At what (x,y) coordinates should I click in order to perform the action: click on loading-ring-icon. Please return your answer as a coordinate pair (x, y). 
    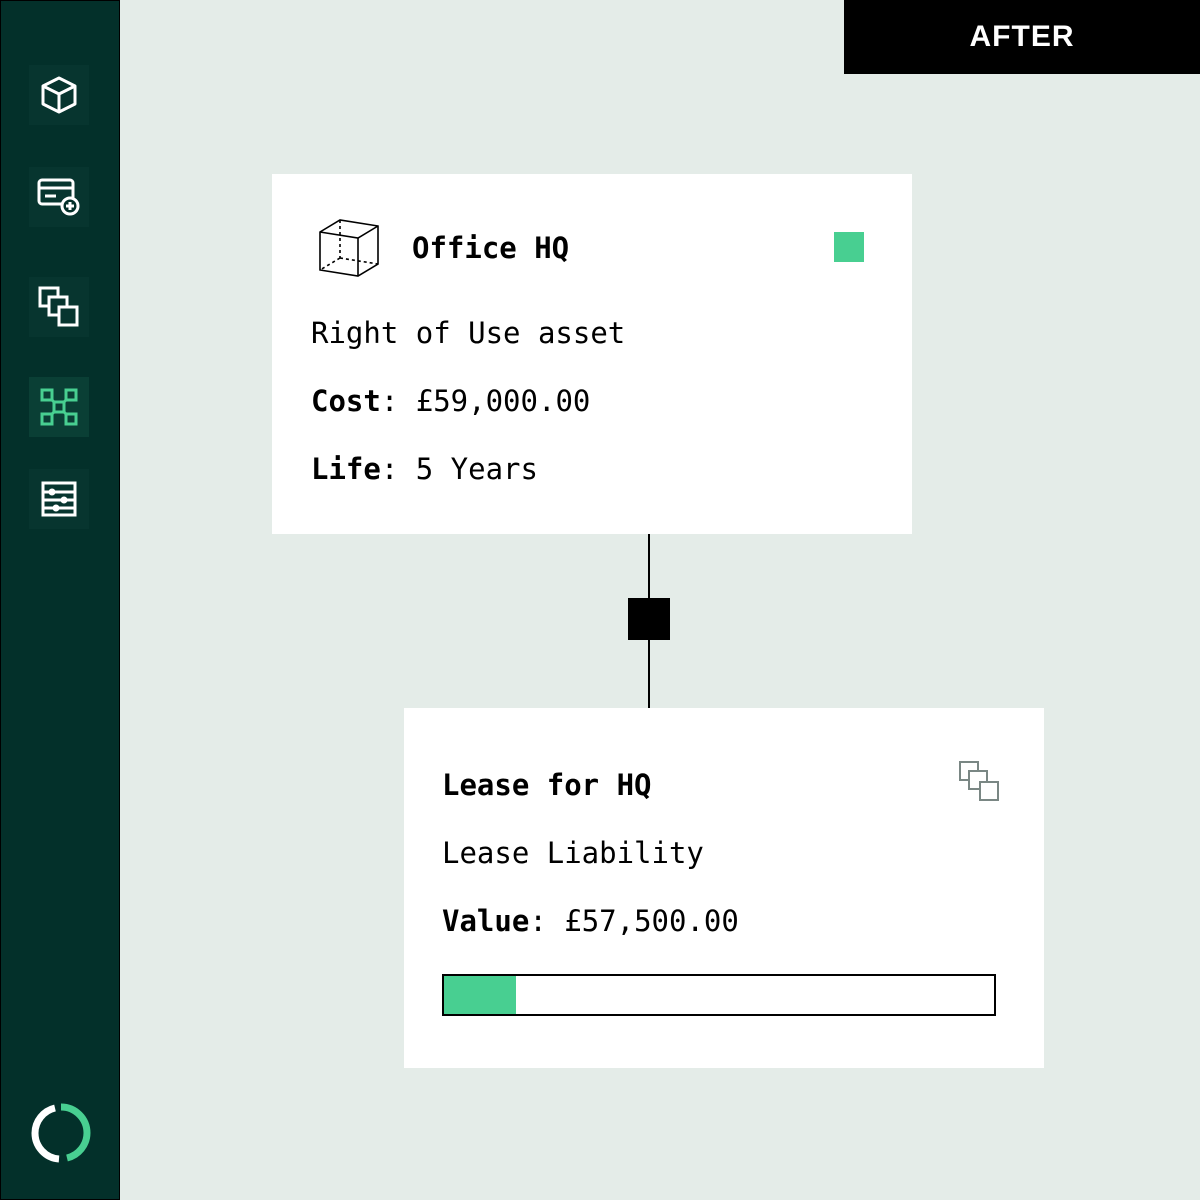
    Looking at the image, I should click on (61, 1133).